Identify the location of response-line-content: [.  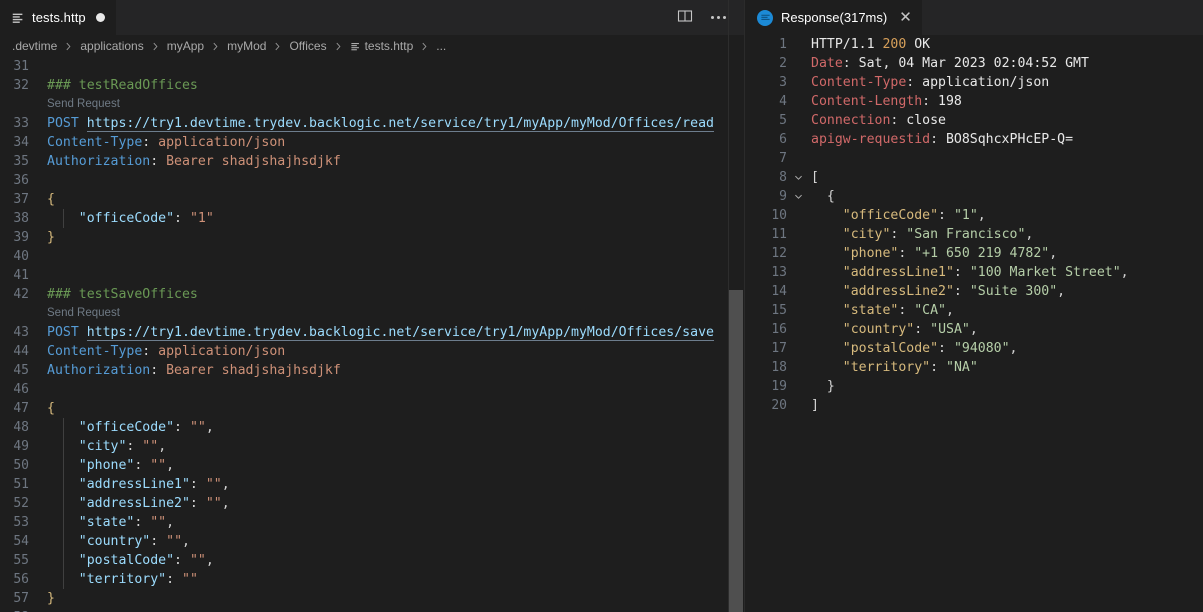
(999, 177).